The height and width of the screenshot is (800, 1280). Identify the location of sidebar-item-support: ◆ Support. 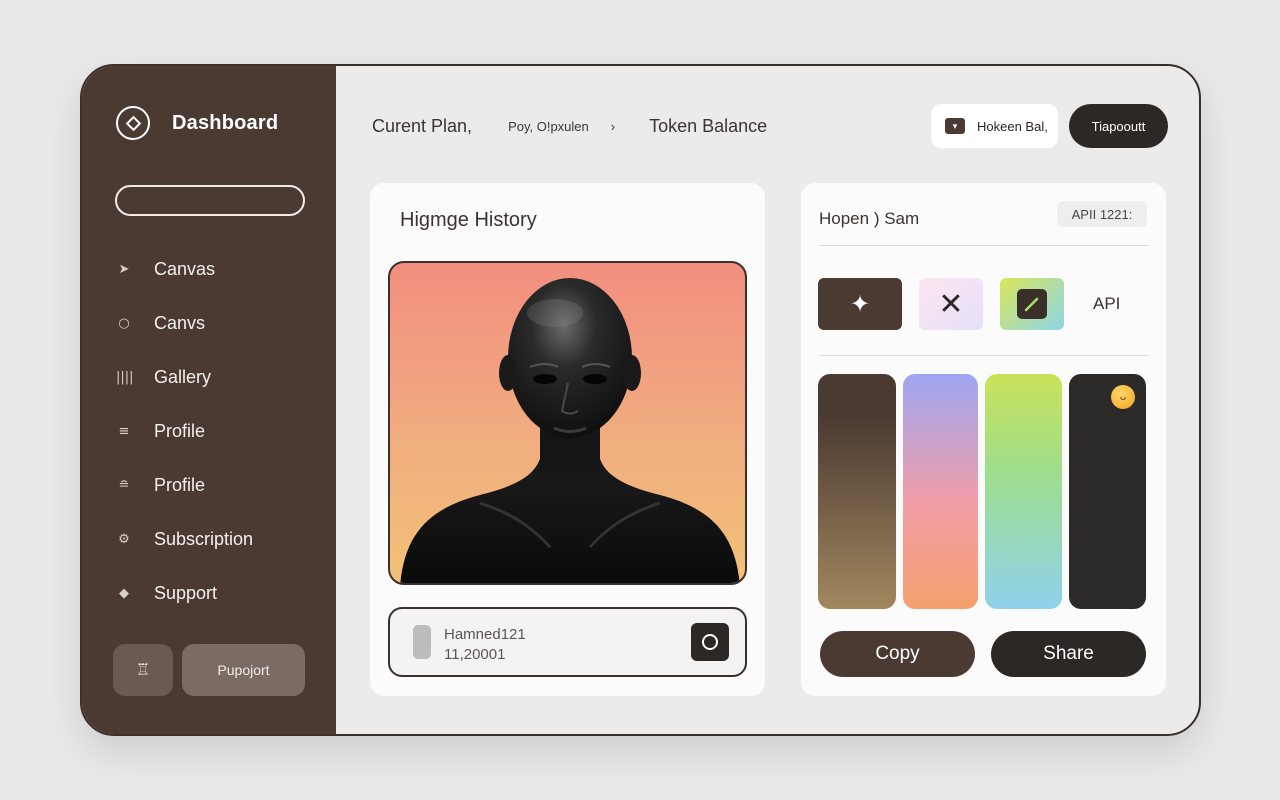
(216, 593).